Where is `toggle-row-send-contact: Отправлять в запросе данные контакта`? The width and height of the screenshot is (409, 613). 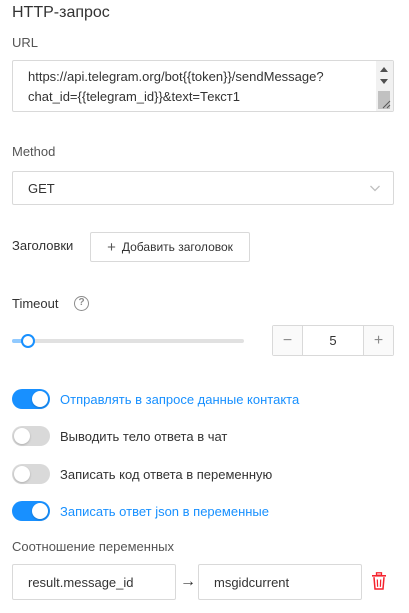 toggle-row-send-contact: Отправлять в запросе данные контакта is located at coordinates (155, 399).